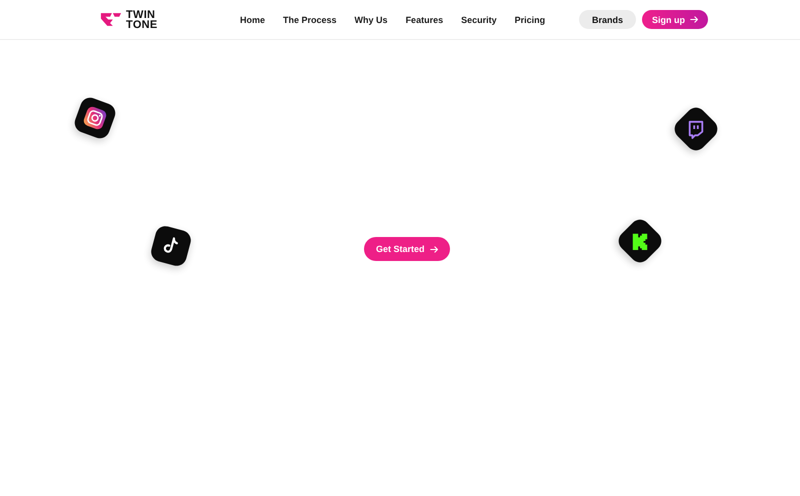 This screenshot has height=496, width=800. Describe the element at coordinates (407, 249) in the screenshot. I see `get-started-button: Get Started` at that location.